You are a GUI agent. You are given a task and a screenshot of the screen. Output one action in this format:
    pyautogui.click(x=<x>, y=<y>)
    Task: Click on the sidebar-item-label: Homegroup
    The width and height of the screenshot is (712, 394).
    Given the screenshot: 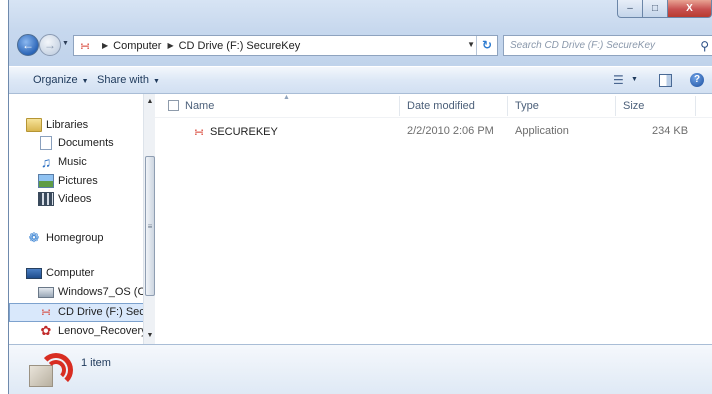 What is the action you would take?
    pyautogui.click(x=75, y=238)
    